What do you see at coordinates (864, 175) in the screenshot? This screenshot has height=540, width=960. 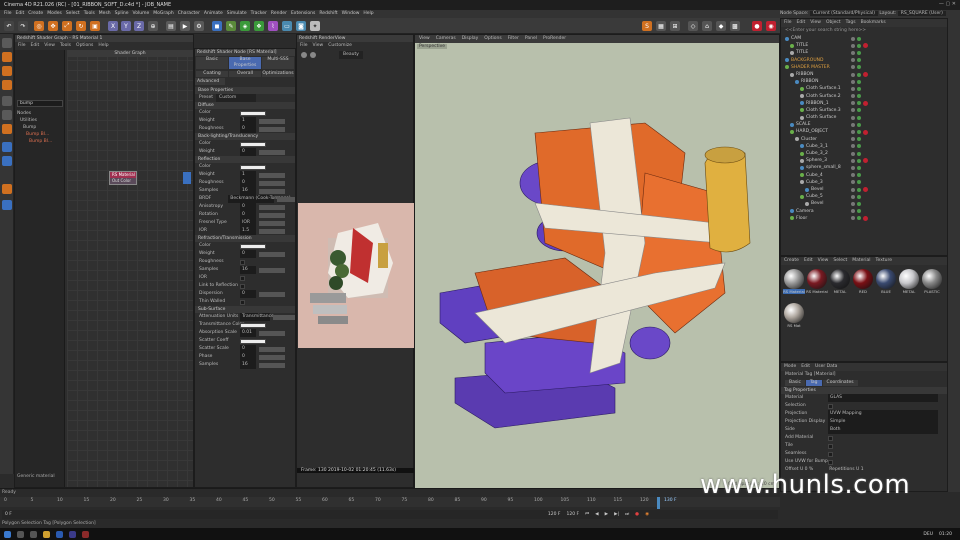 I see `object-row: Cube_4` at bounding box center [864, 175].